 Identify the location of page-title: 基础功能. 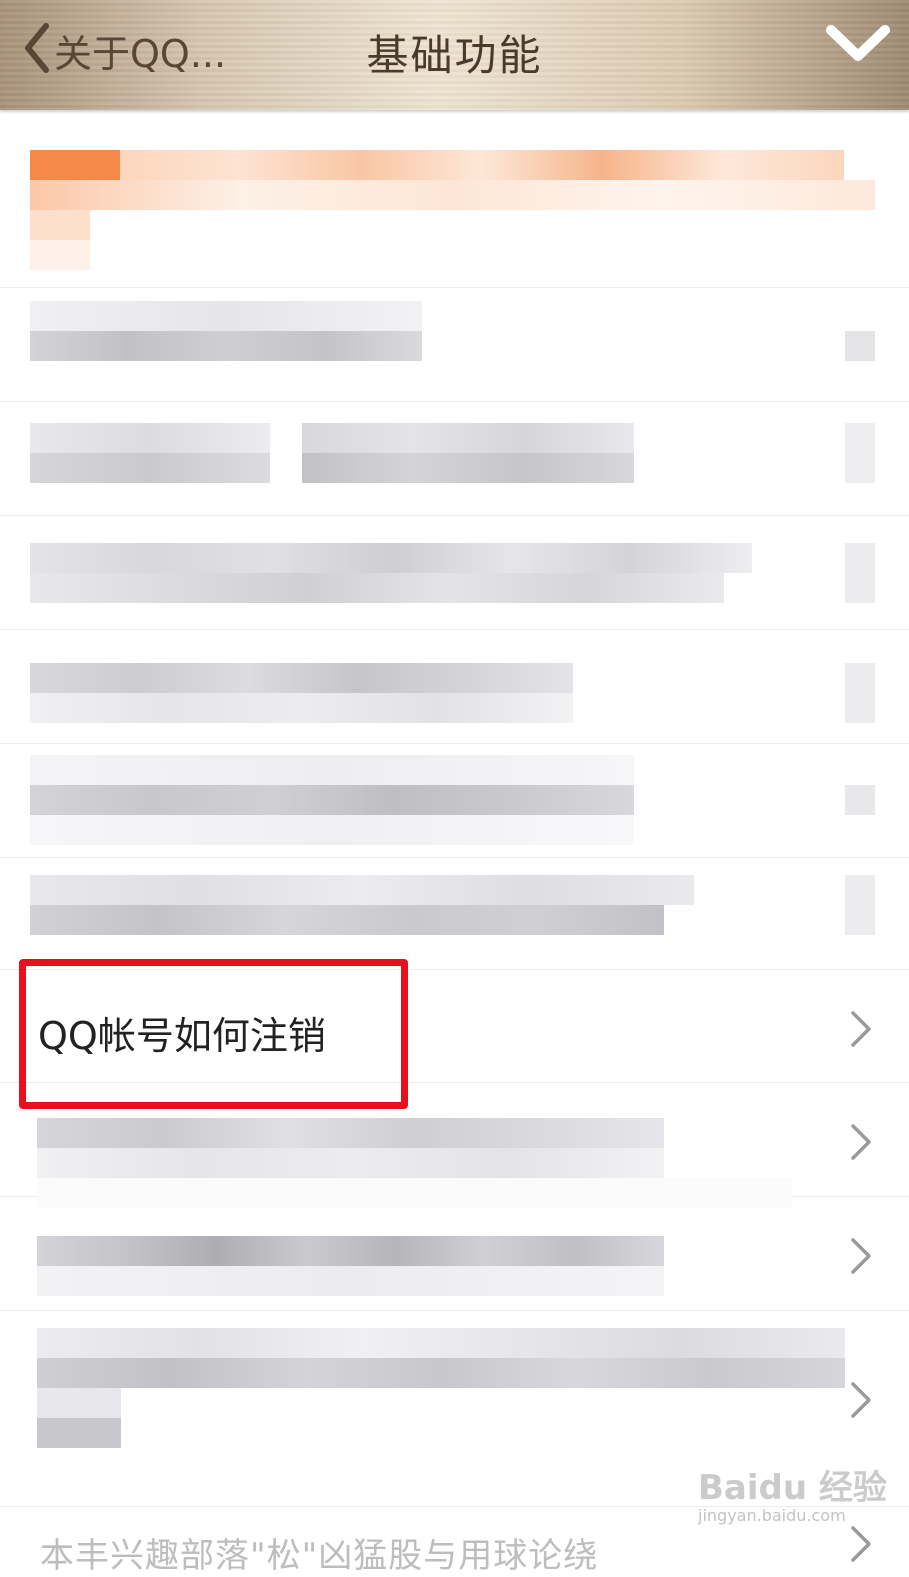
(454, 55).